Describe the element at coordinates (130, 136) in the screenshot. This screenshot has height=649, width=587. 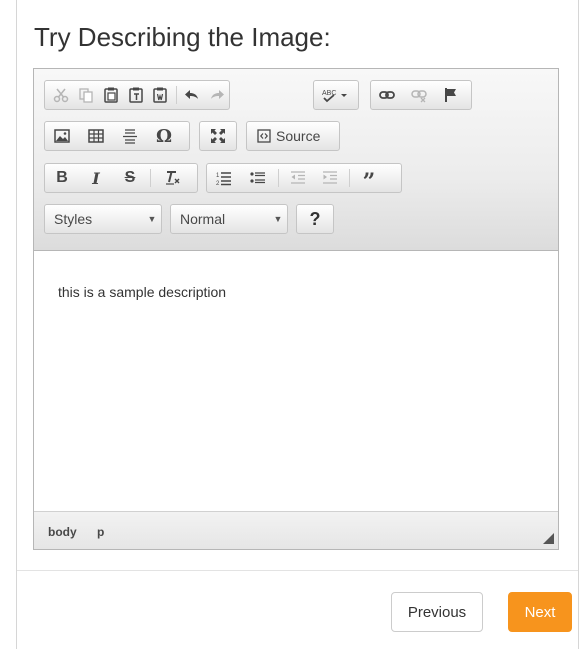
I see `horizontal-line-icon` at that location.